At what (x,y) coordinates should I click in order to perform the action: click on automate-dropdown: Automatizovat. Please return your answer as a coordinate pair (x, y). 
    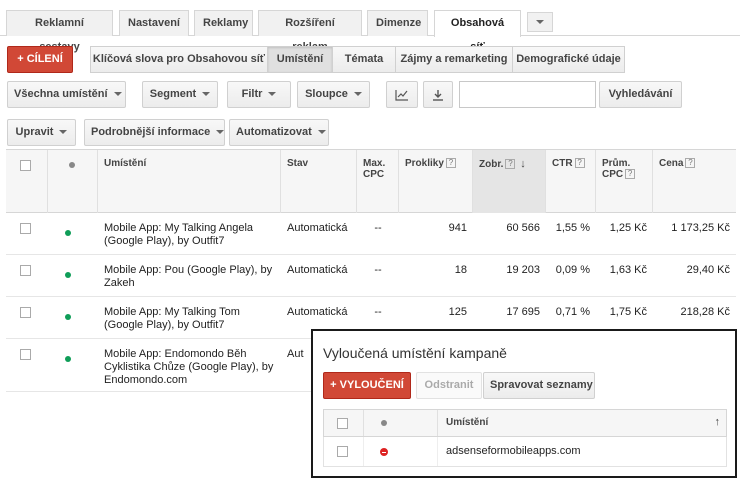
    Looking at the image, I should click on (279, 132).